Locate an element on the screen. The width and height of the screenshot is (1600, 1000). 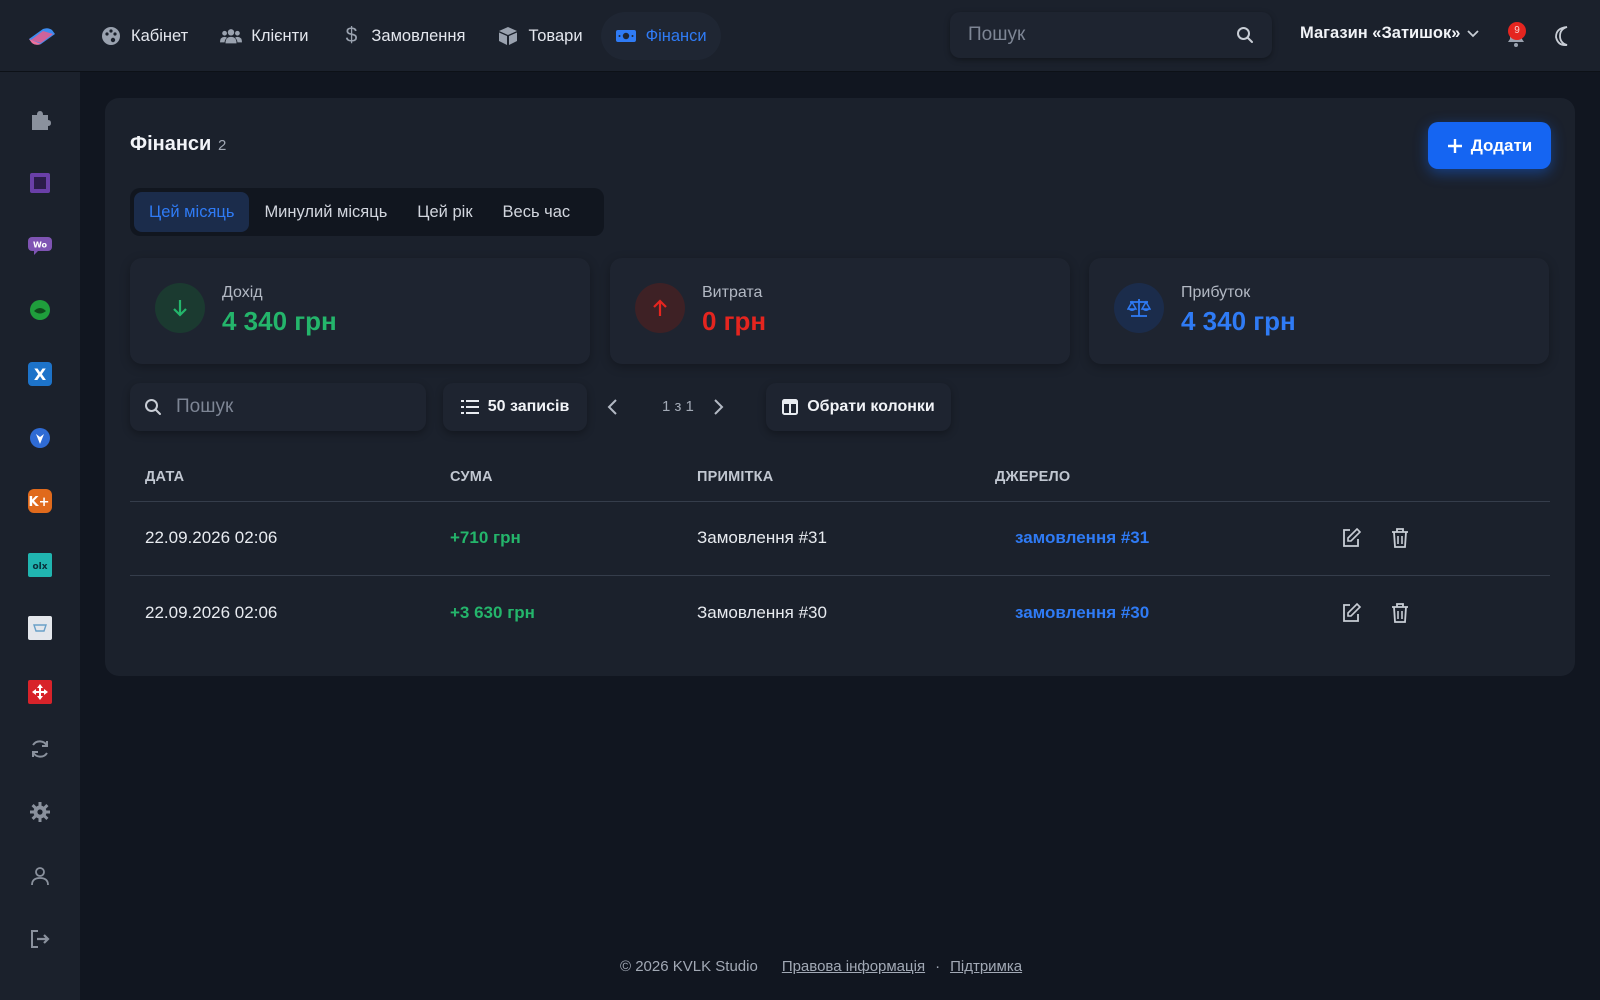
cell-note: Замовлення #30 is located at coordinates (762, 612).